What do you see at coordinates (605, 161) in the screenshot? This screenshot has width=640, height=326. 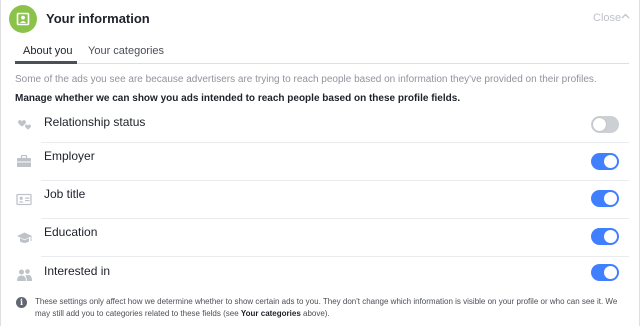 I see `employer-toggle` at bounding box center [605, 161].